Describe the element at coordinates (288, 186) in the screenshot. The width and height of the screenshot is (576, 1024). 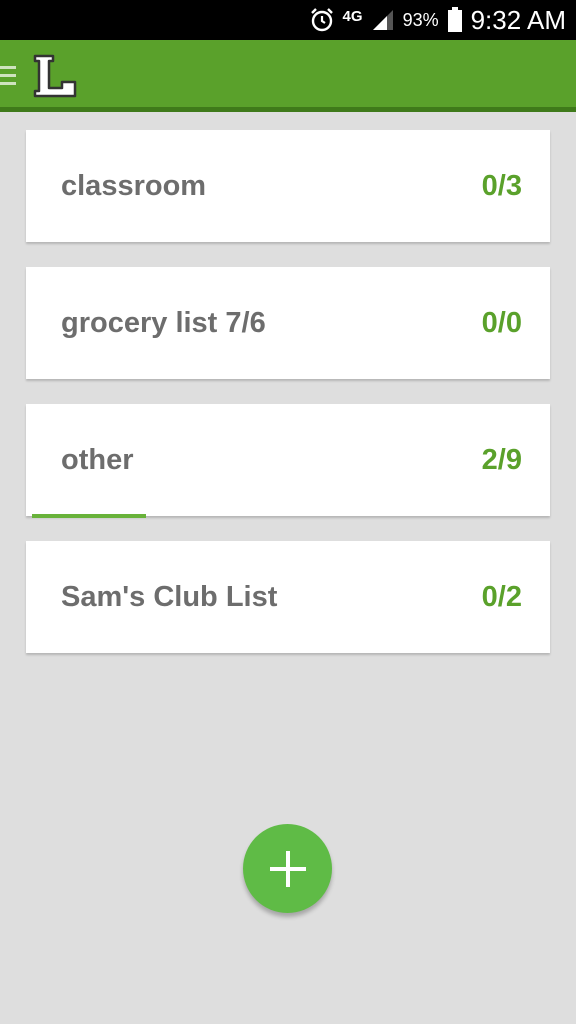
I see `list-card: classroom 0/3` at that location.